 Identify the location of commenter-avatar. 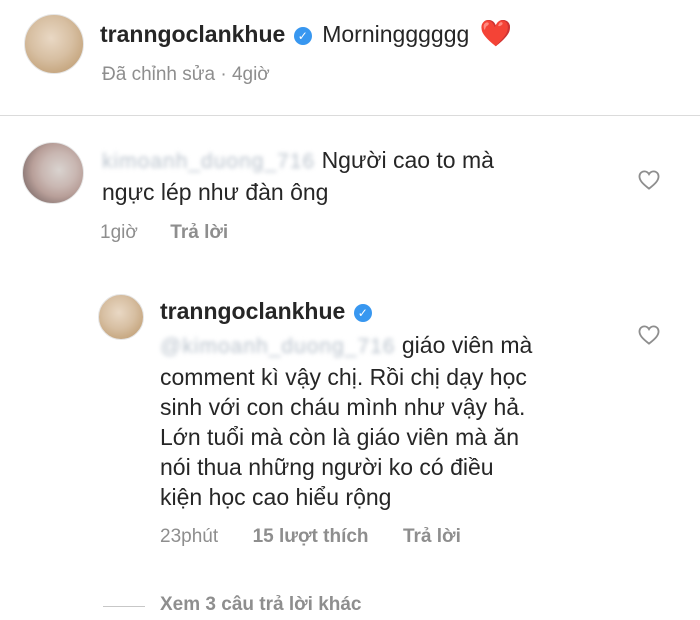
(53, 173).